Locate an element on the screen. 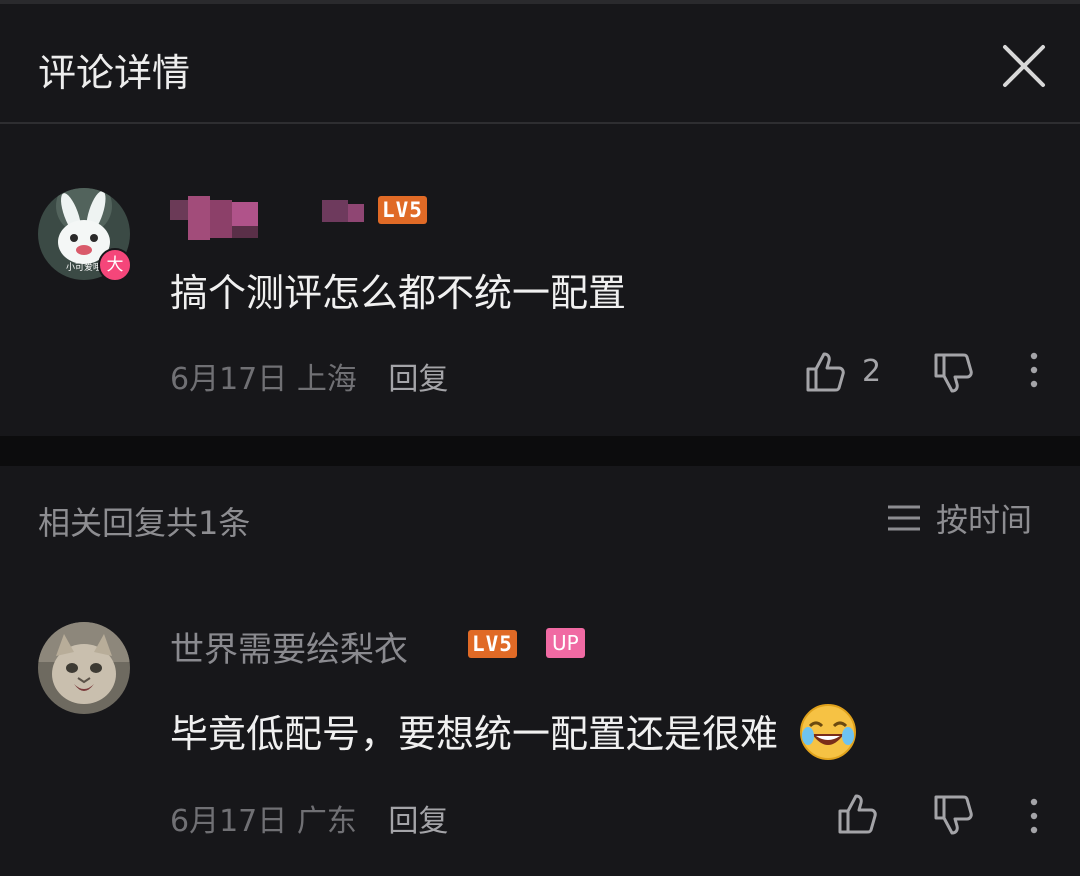 Image resolution: width=1080 pixels, height=876 pixels. comment-location: 上海 is located at coordinates (326, 379).